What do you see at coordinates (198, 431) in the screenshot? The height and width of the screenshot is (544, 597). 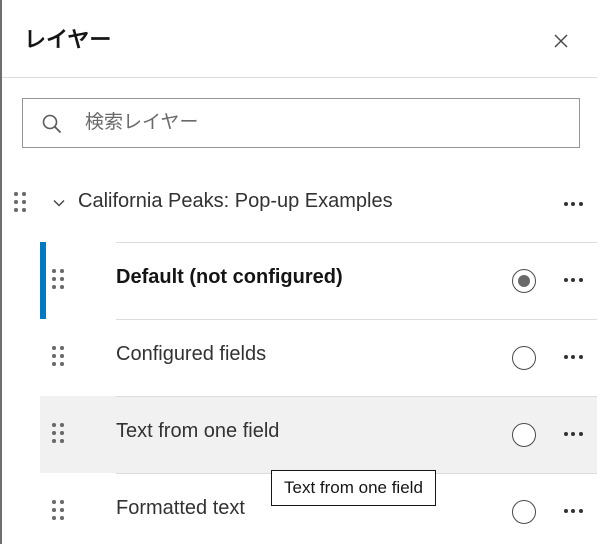 I see `layer-label: Text from one field` at bounding box center [198, 431].